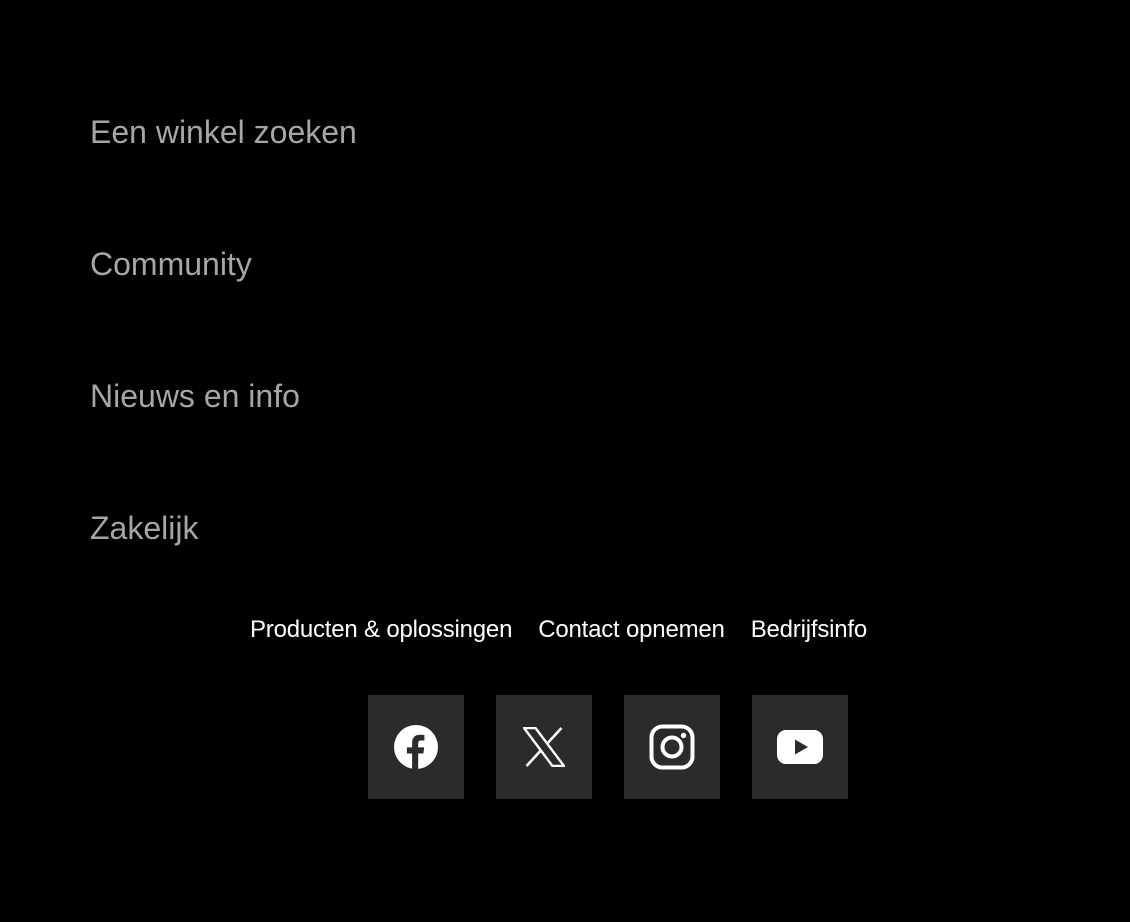  I want to click on youtube-button, so click(800, 747).